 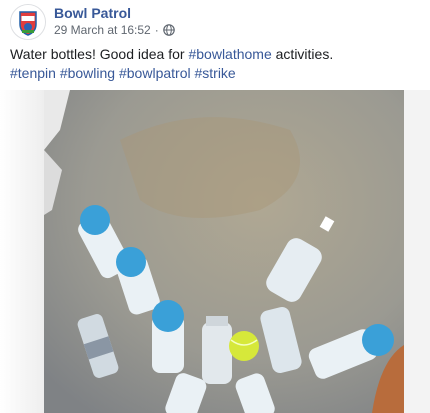 I want to click on post-meta: 29 March at 16:52 ·, so click(x=114, y=30).